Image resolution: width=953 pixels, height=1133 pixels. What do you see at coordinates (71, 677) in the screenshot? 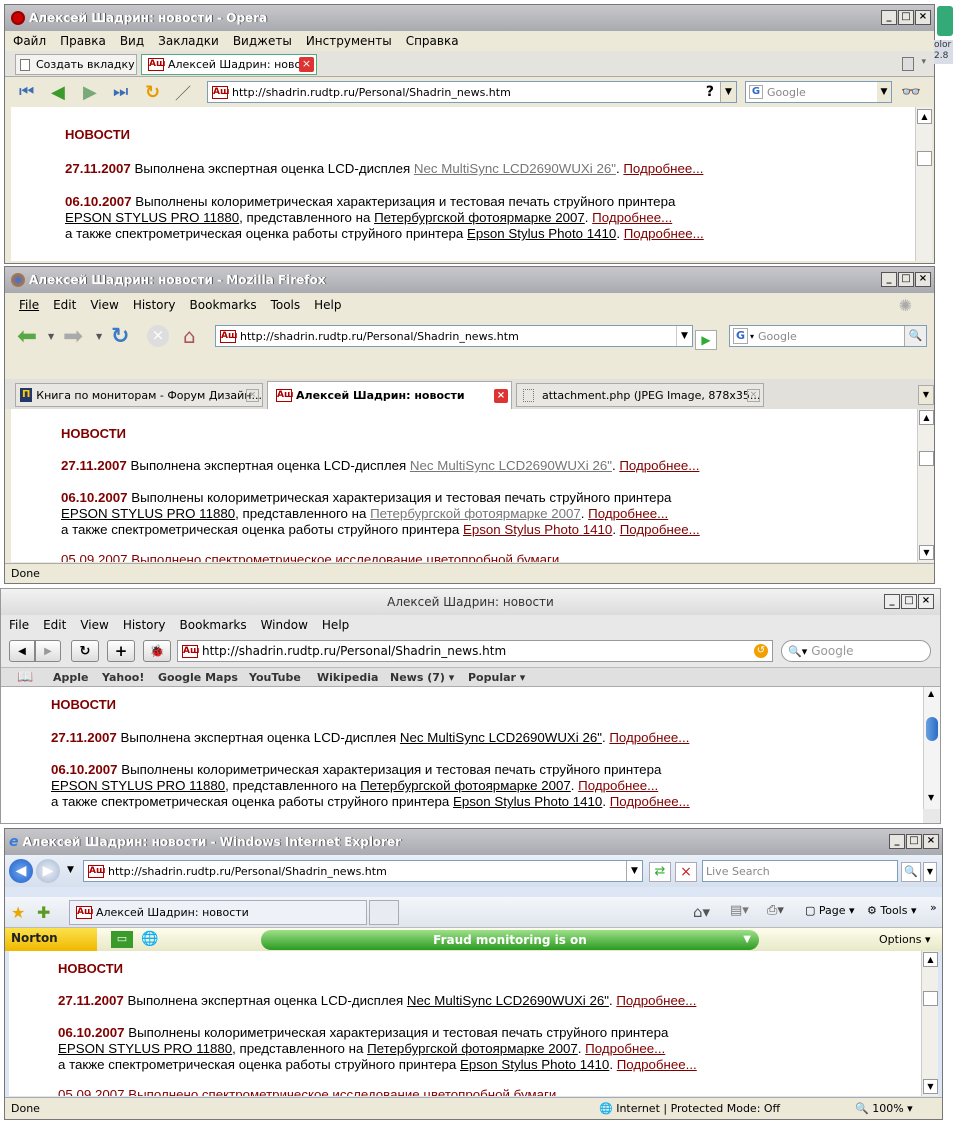
I see `bookmark-apple: Apple` at bounding box center [71, 677].